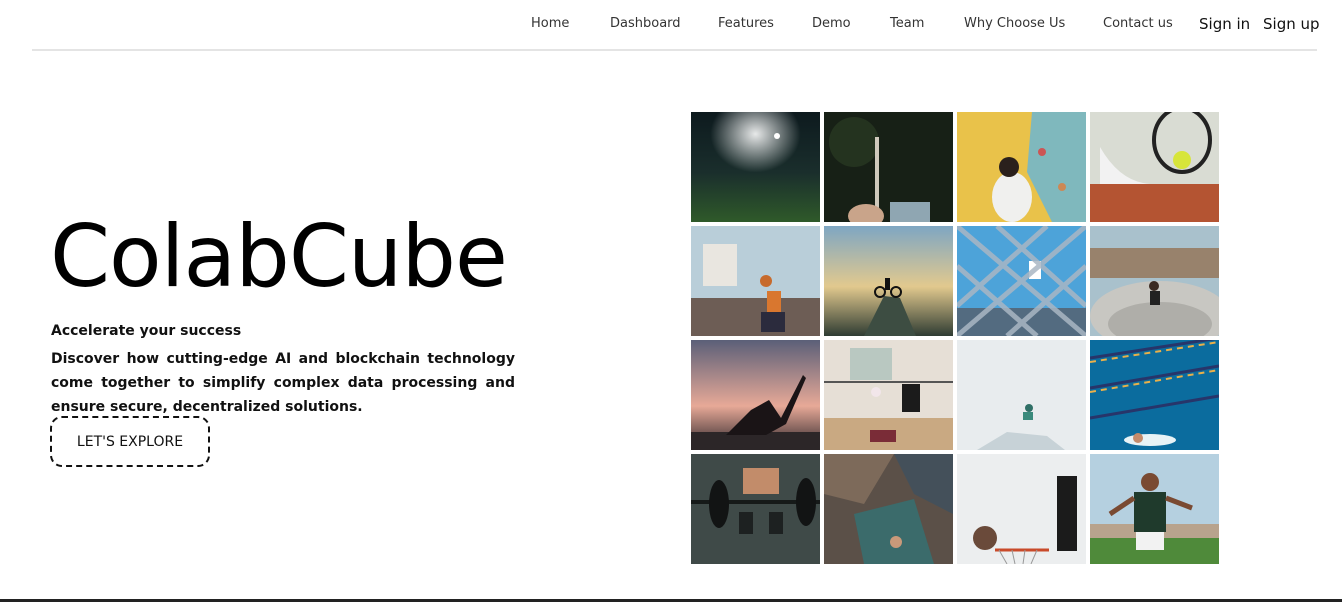 The height and width of the screenshot is (602, 1342). Describe the element at coordinates (1154, 509) in the screenshot. I see `soccer-player-image` at that location.